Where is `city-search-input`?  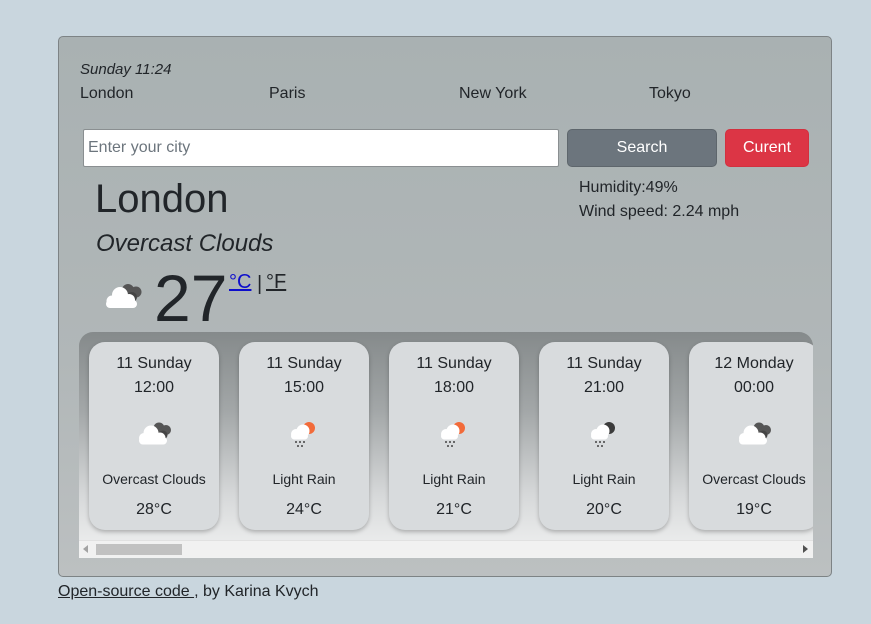 city-search-input is located at coordinates (321, 148).